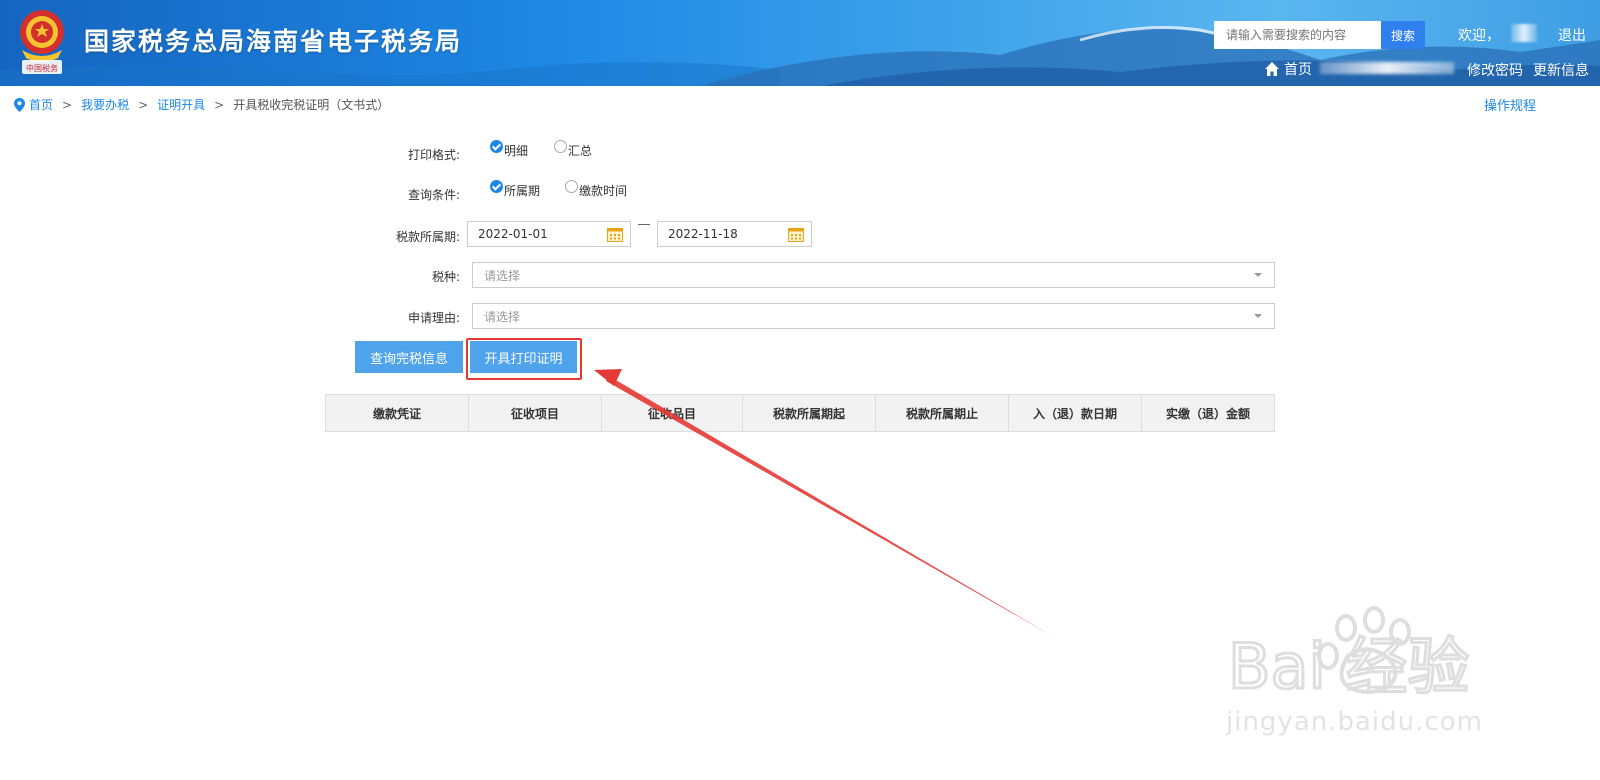 The width and height of the screenshot is (1600, 780). I want to click on watermark-logo-text: Bai 经验, so click(1348, 666).